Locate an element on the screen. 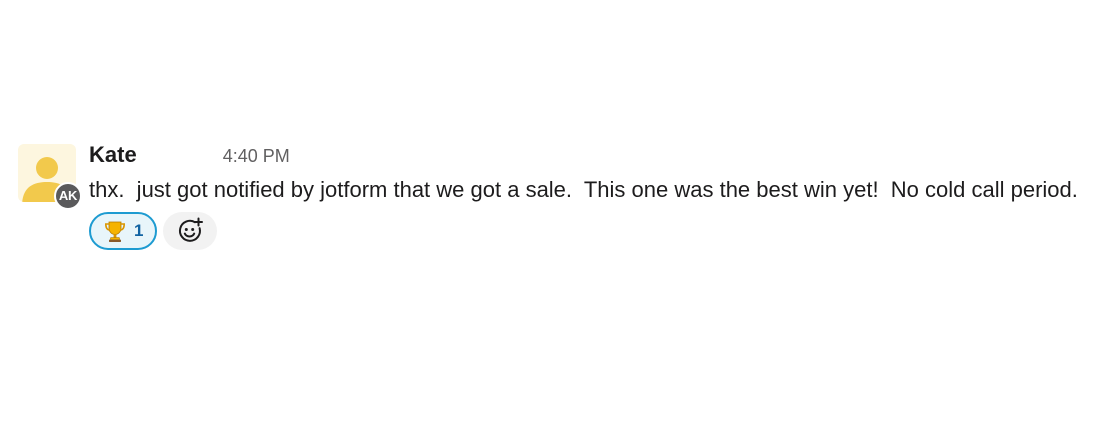 This screenshot has height=438, width=1114. sender-name: Kate is located at coordinates (113, 155).